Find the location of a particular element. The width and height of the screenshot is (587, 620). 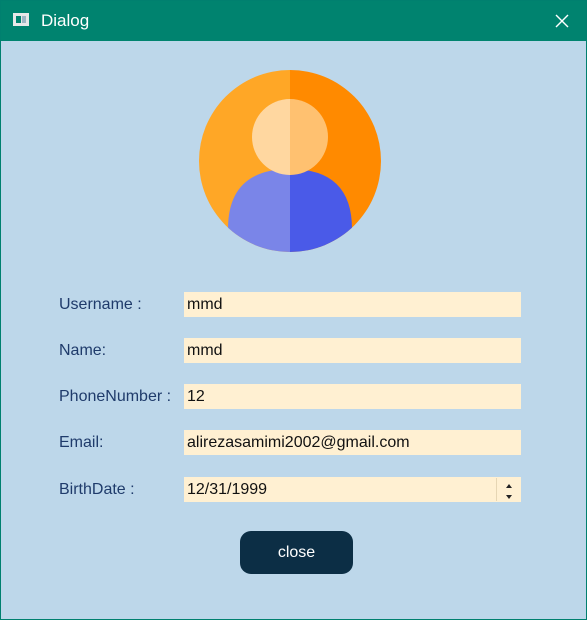

username-field is located at coordinates (352, 304).